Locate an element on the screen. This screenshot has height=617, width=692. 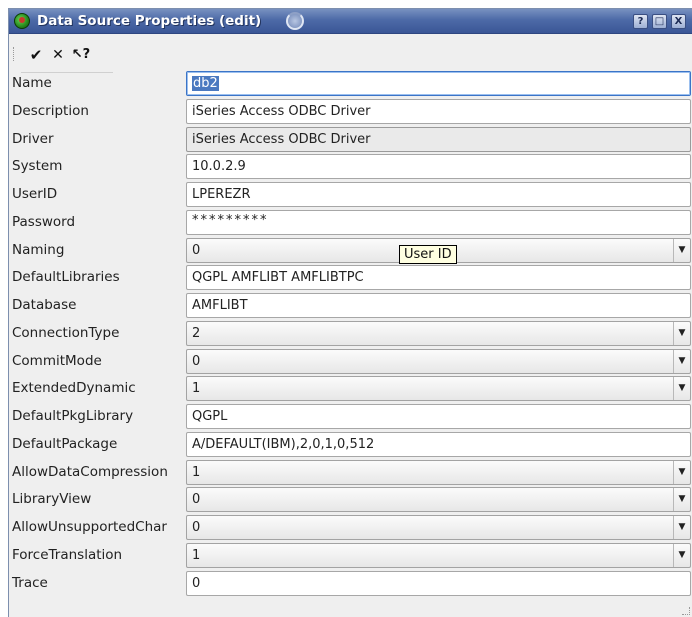
driver-input: iSeries Access ODBC Driver is located at coordinates (438, 139).